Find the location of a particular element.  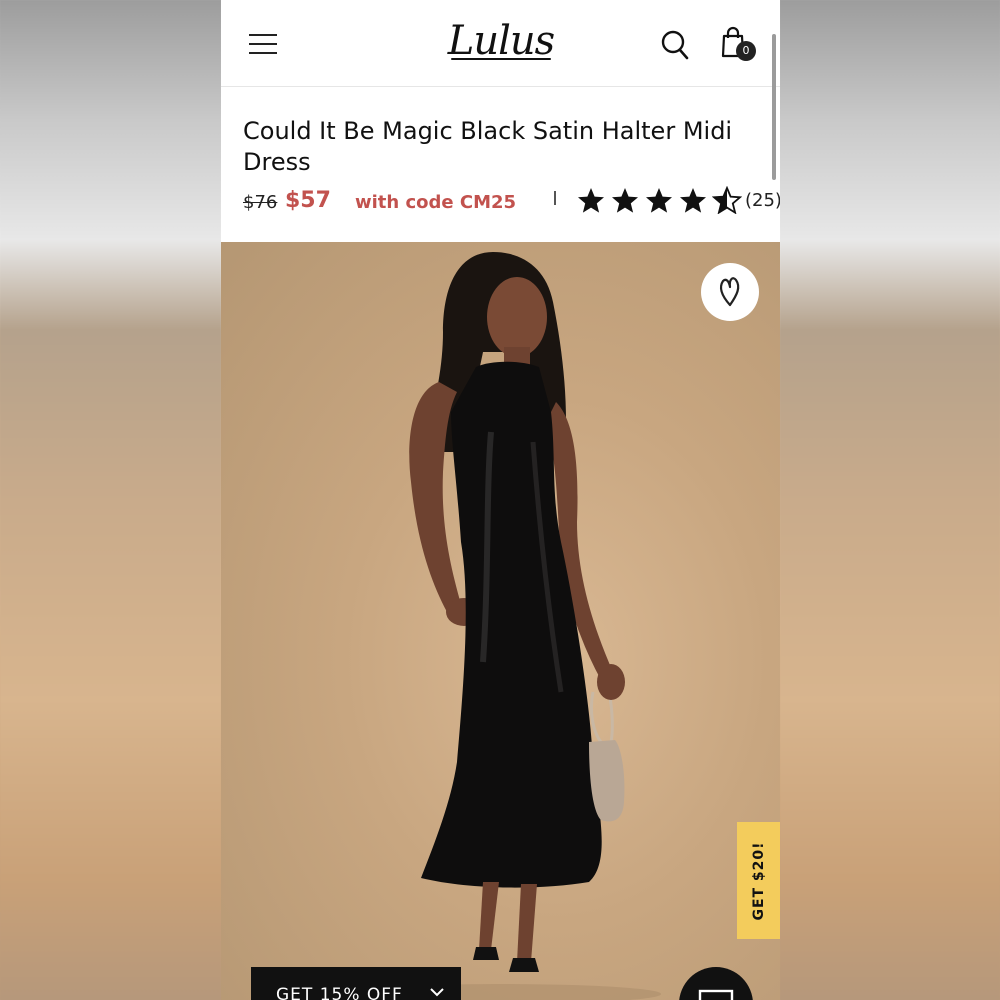

menu-icon is located at coordinates (263, 44).